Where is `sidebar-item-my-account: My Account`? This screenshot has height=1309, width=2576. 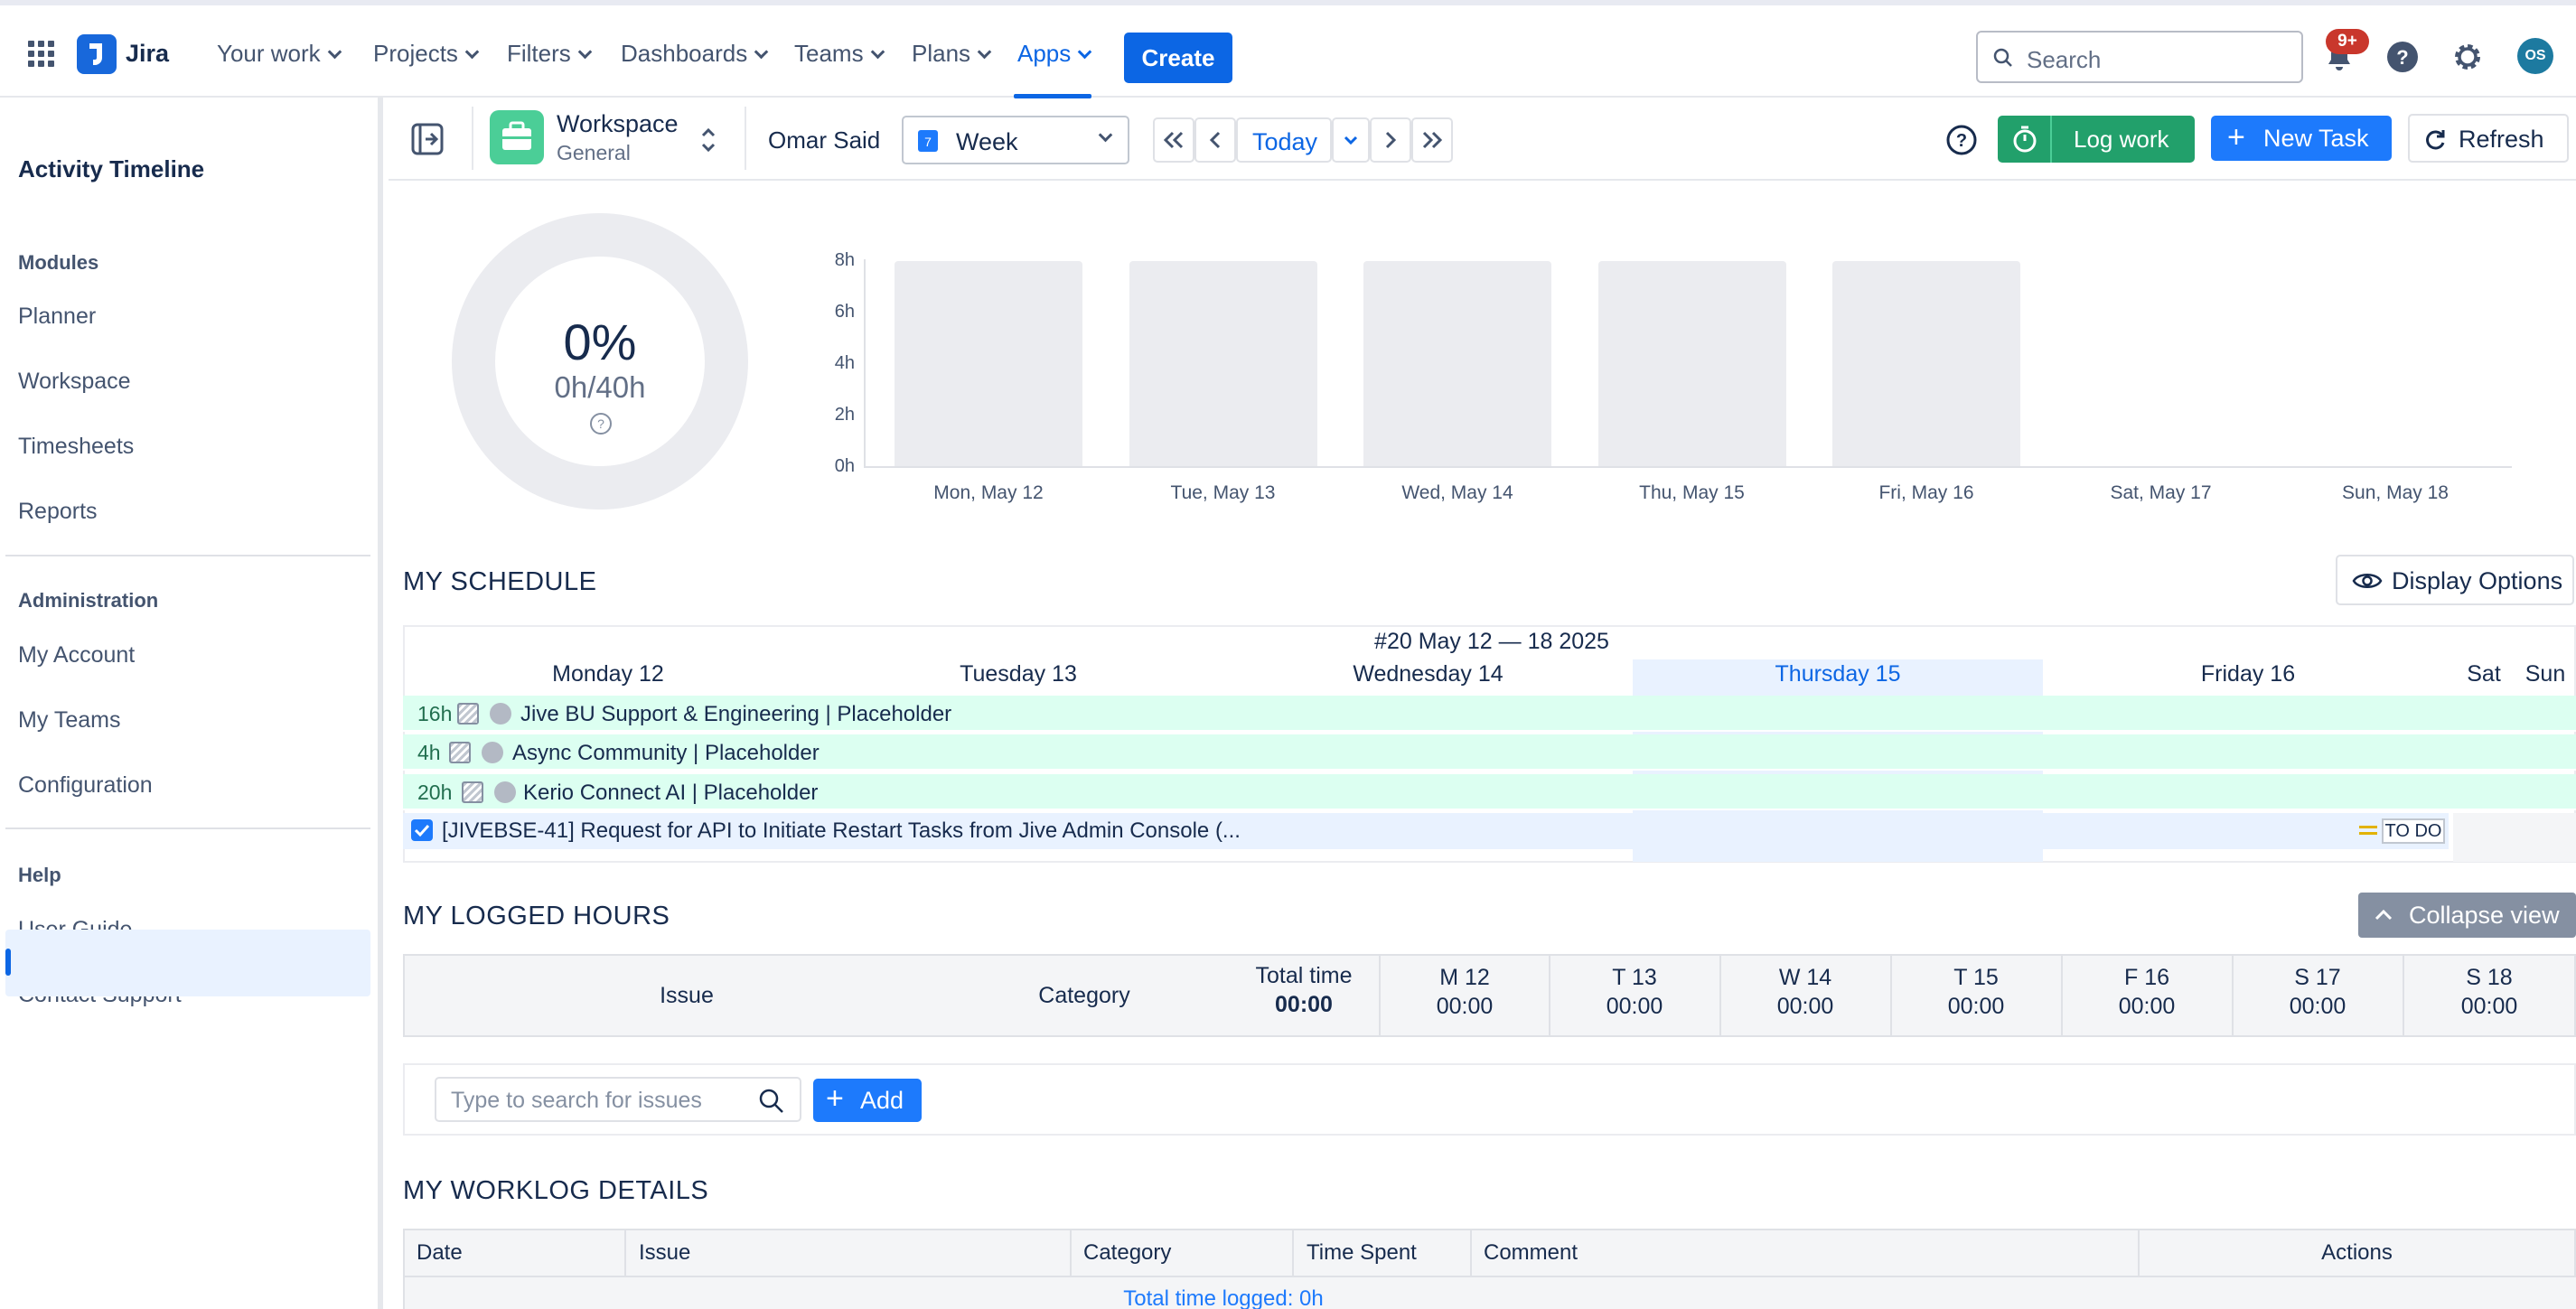
sidebar-item-my-account: My Account is located at coordinates (76, 655).